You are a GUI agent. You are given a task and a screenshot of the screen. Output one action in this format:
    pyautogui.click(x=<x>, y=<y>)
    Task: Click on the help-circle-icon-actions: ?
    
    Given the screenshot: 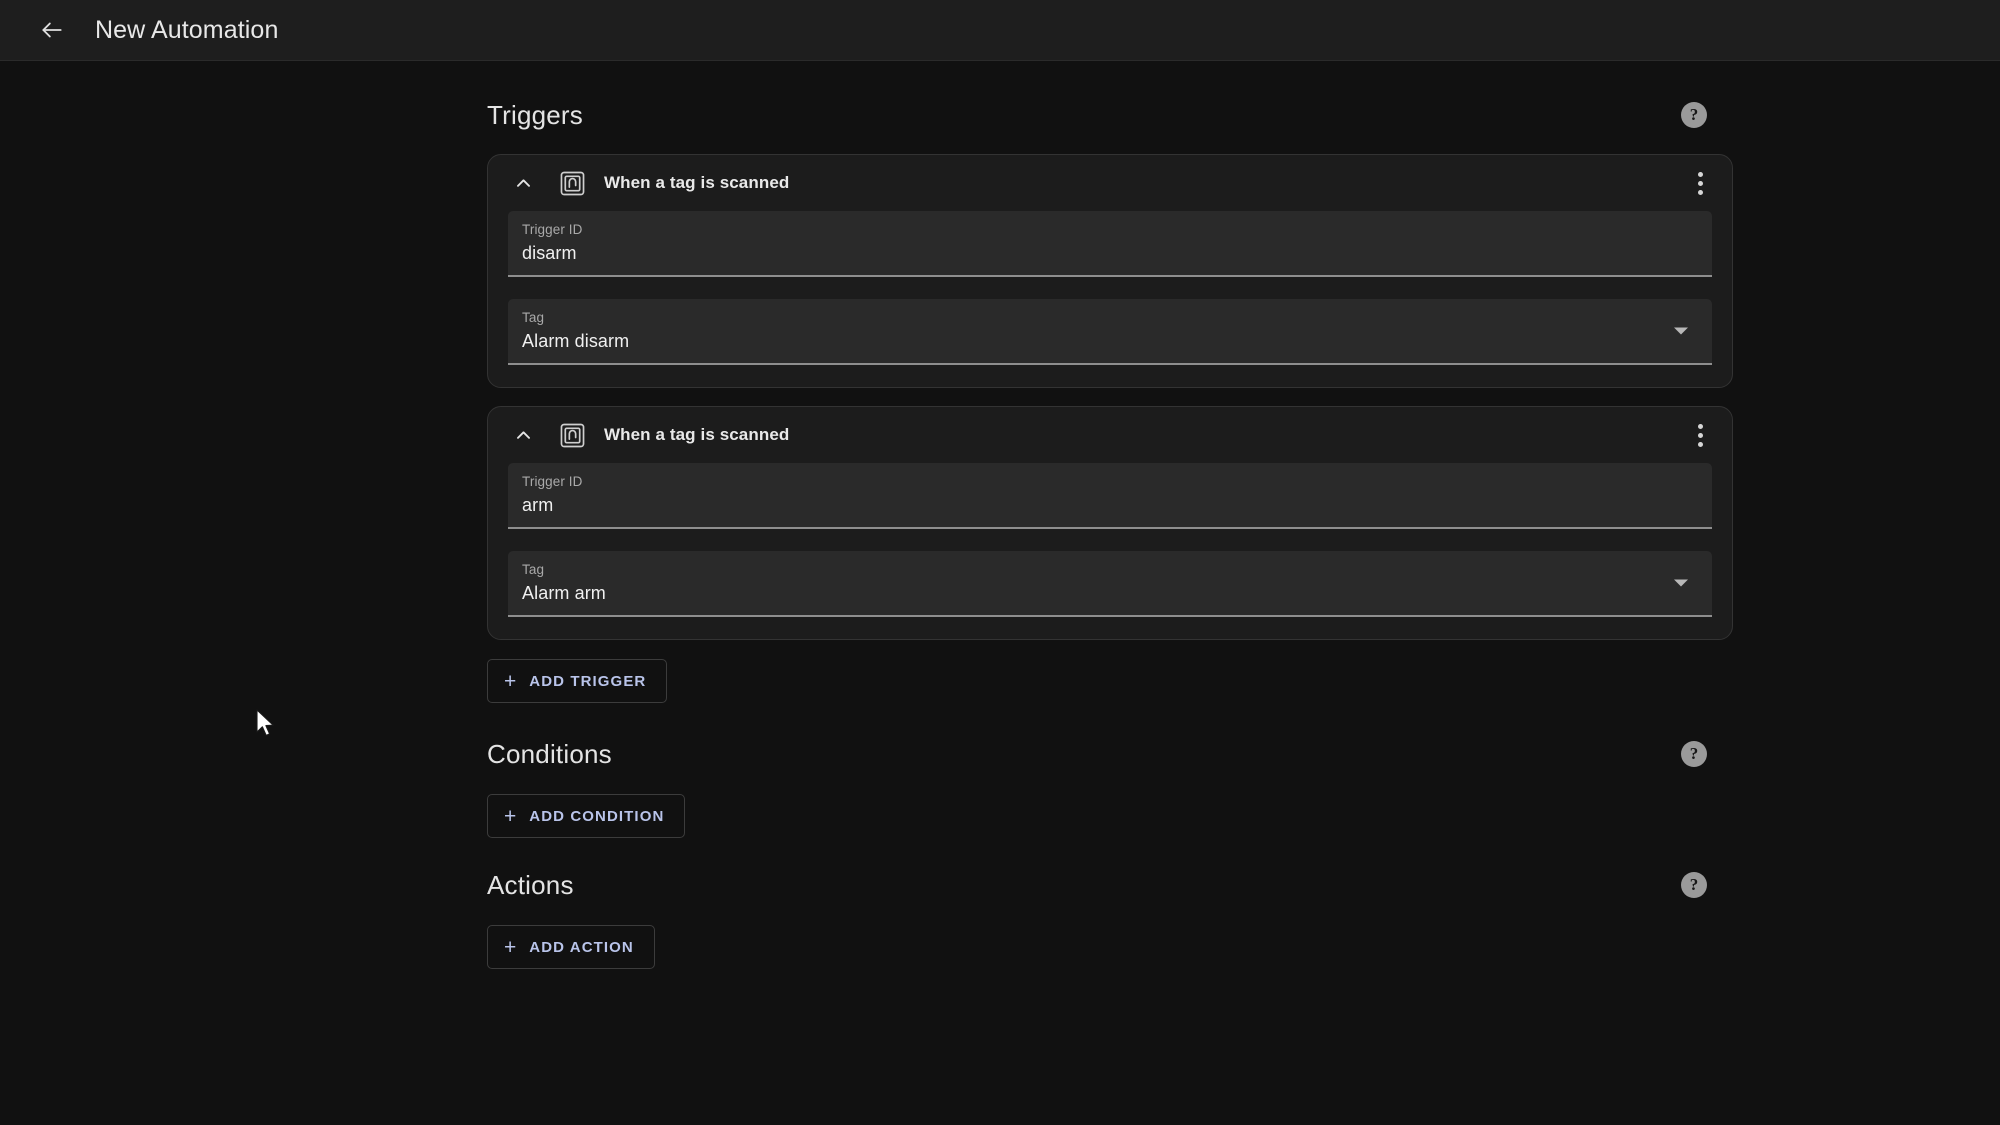 What is the action you would take?
    pyautogui.click(x=1694, y=885)
    